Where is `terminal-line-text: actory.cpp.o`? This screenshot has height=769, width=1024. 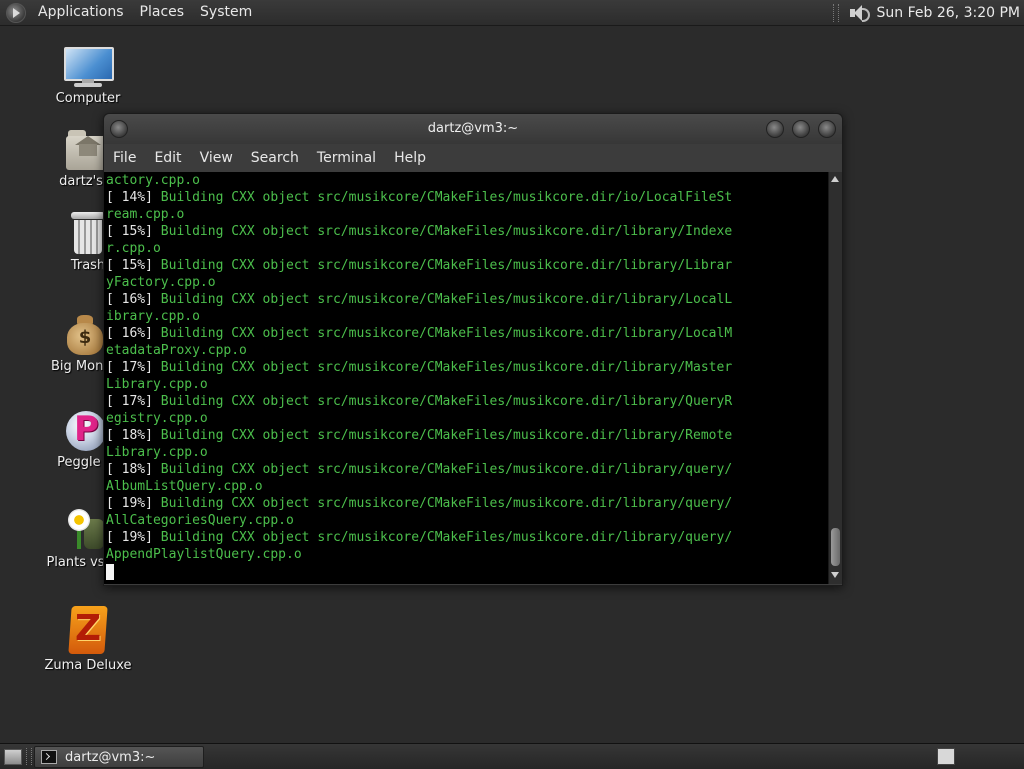 terminal-line-text: actory.cpp.o is located at coordinates (153, 180).